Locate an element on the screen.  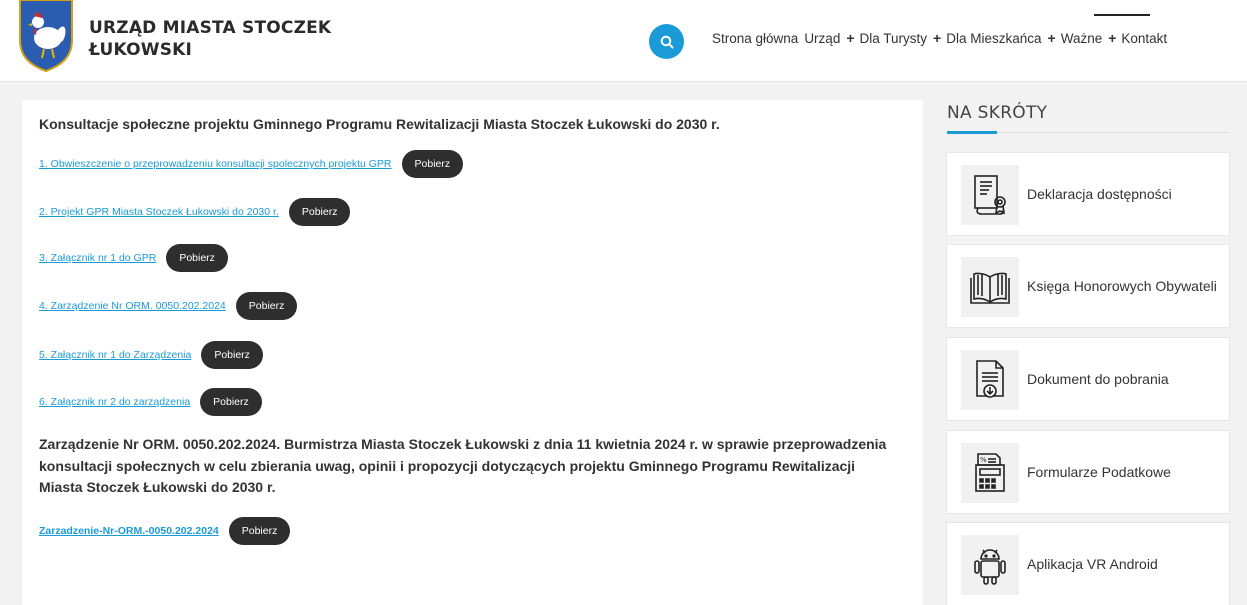
document-row: 6. Załącznik nr 2 do zarządzenia Pobierz is located at coordinates (150, 402).